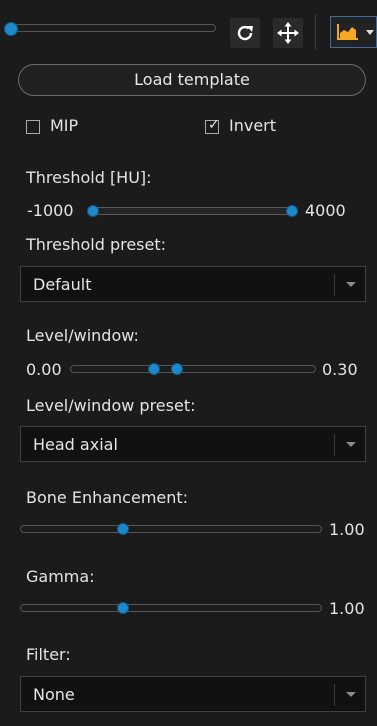  I want to click on bone-enhancement-value: 1.00, so click(347, 529).